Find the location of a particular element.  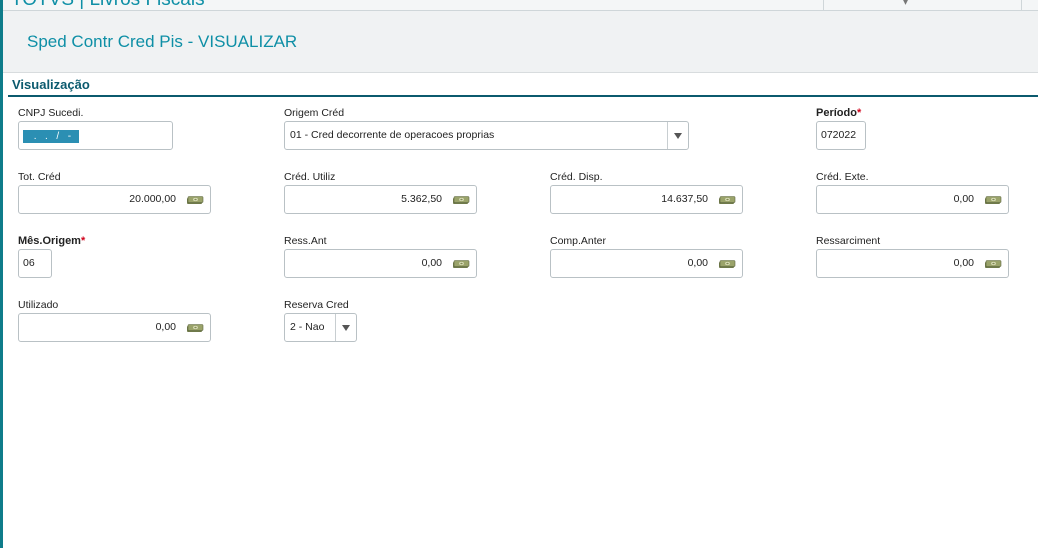

cred-utiliz-label: Créd. Utiliz is located at coordinates (310, 177).